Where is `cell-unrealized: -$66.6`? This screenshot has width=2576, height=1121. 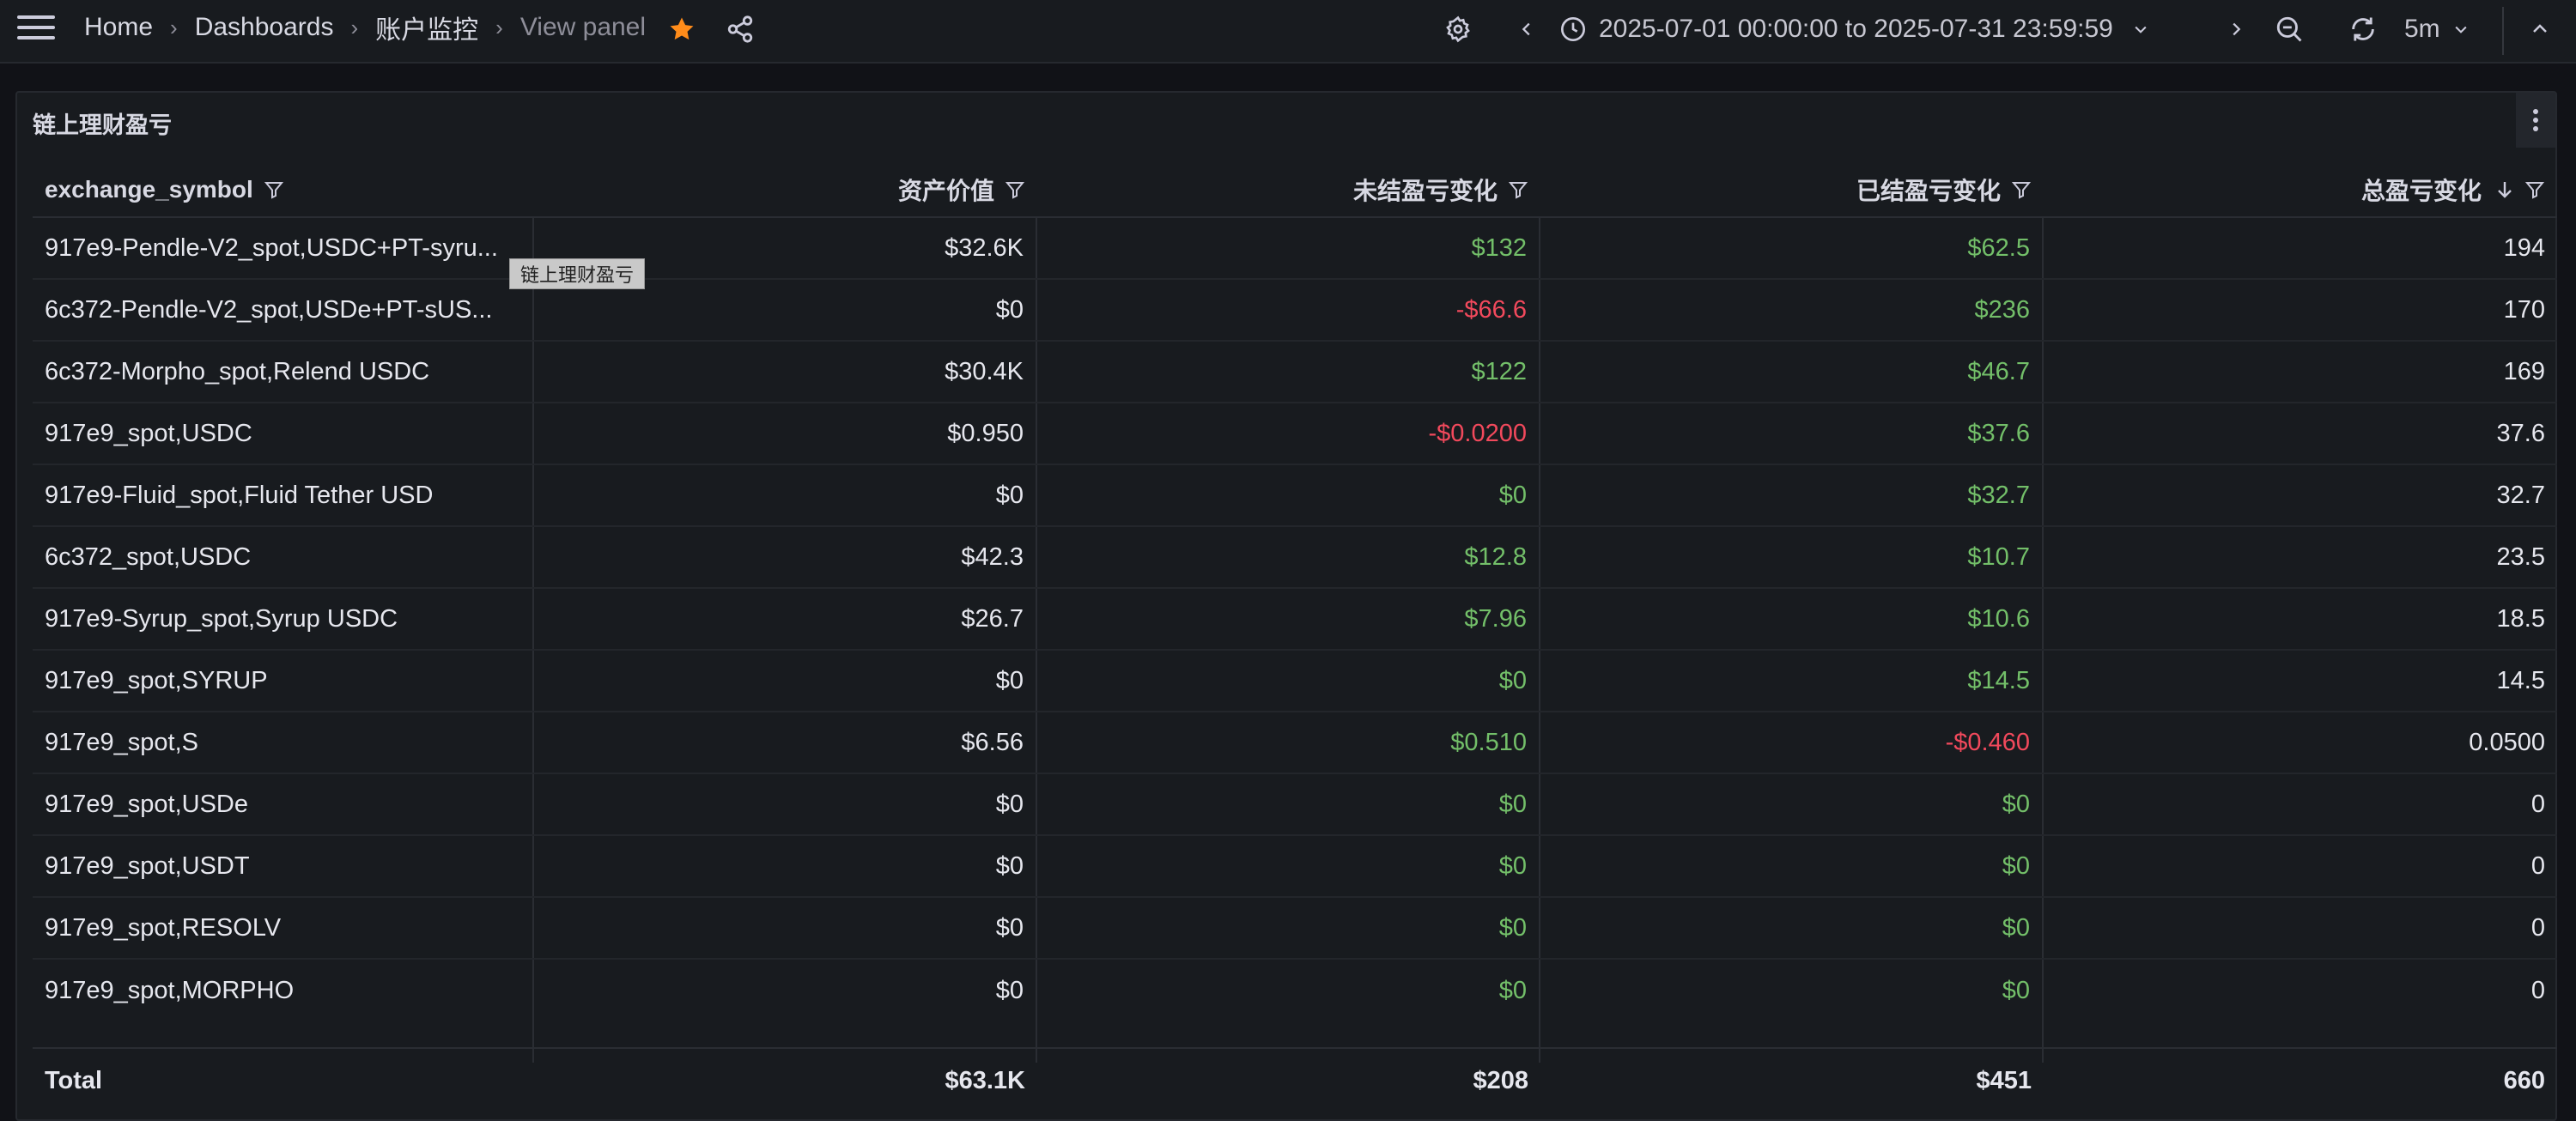
cell-unrealized: -$66.6 is located at coordinates (1288, 310).